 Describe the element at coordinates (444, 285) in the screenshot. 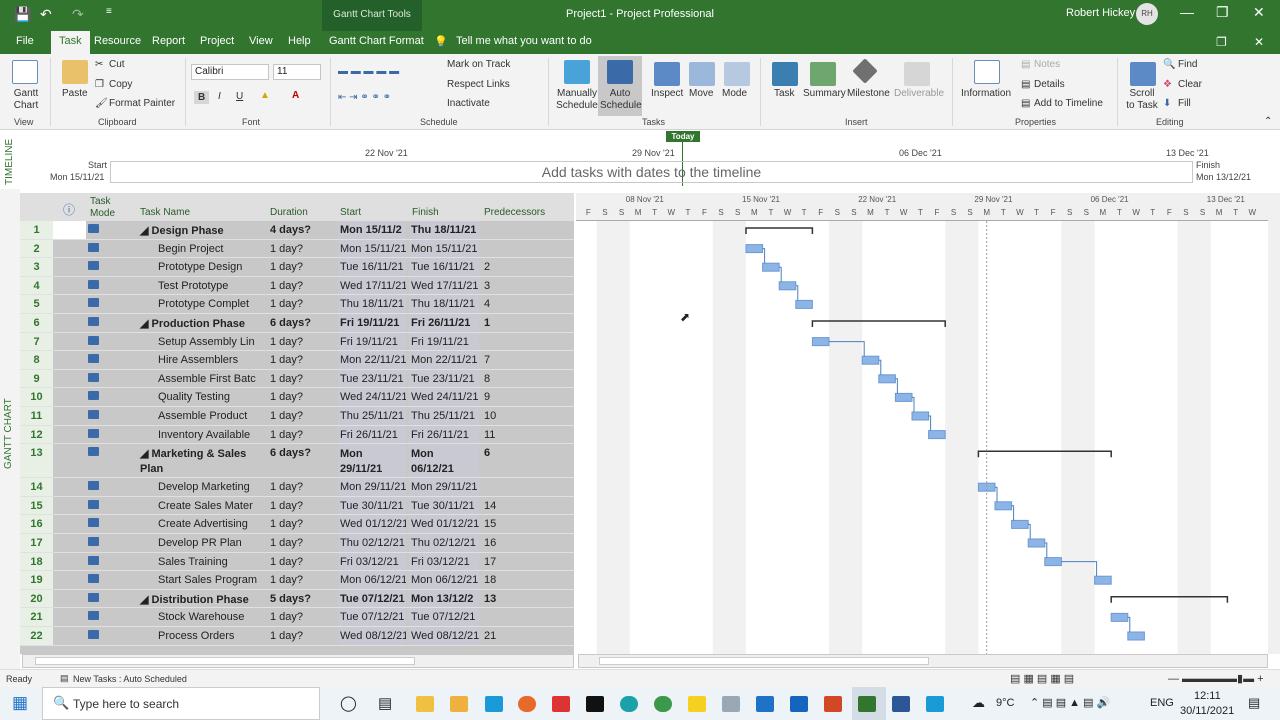

I see `finish-cell: Wed 17/11/21` at that location.